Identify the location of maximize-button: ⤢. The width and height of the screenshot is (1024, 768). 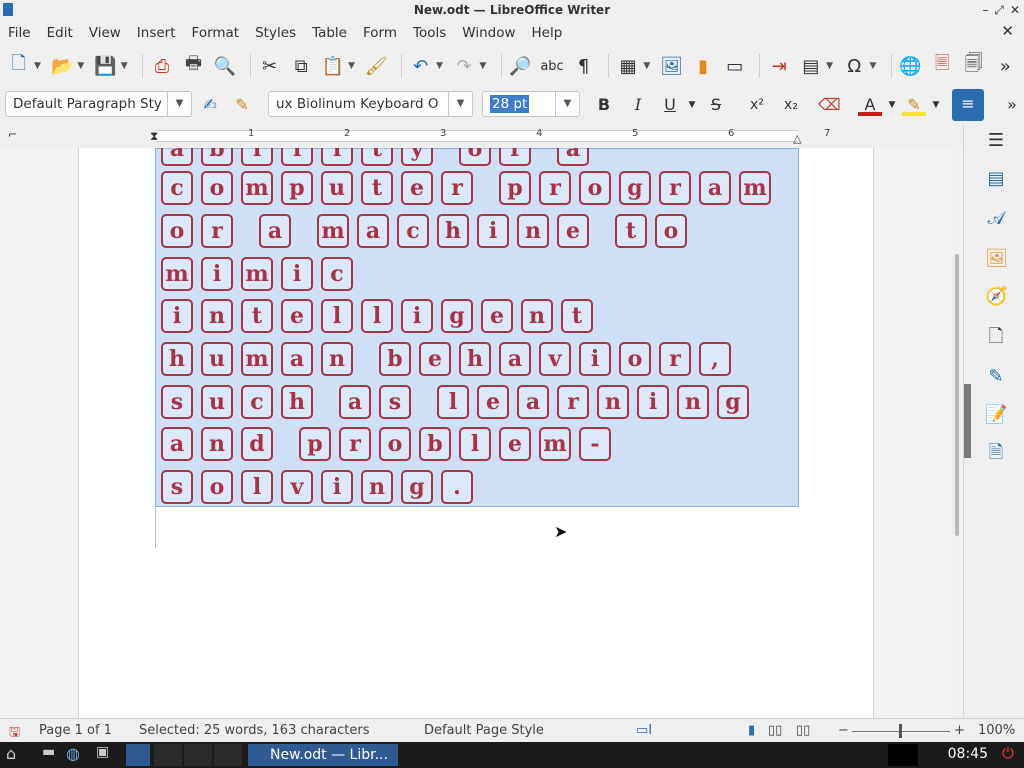
(999, 10).